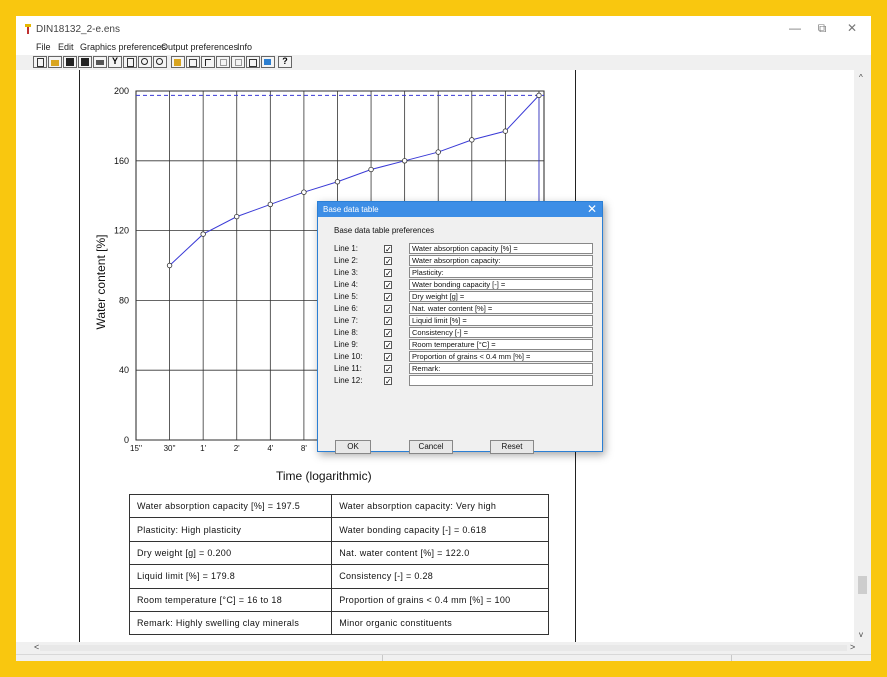 The image size is (887, 677). What do you see at coordinates (101, 282) in the screenshot?
I see `y-axis-label: Water content [%]` at bounding box center [101, 282].